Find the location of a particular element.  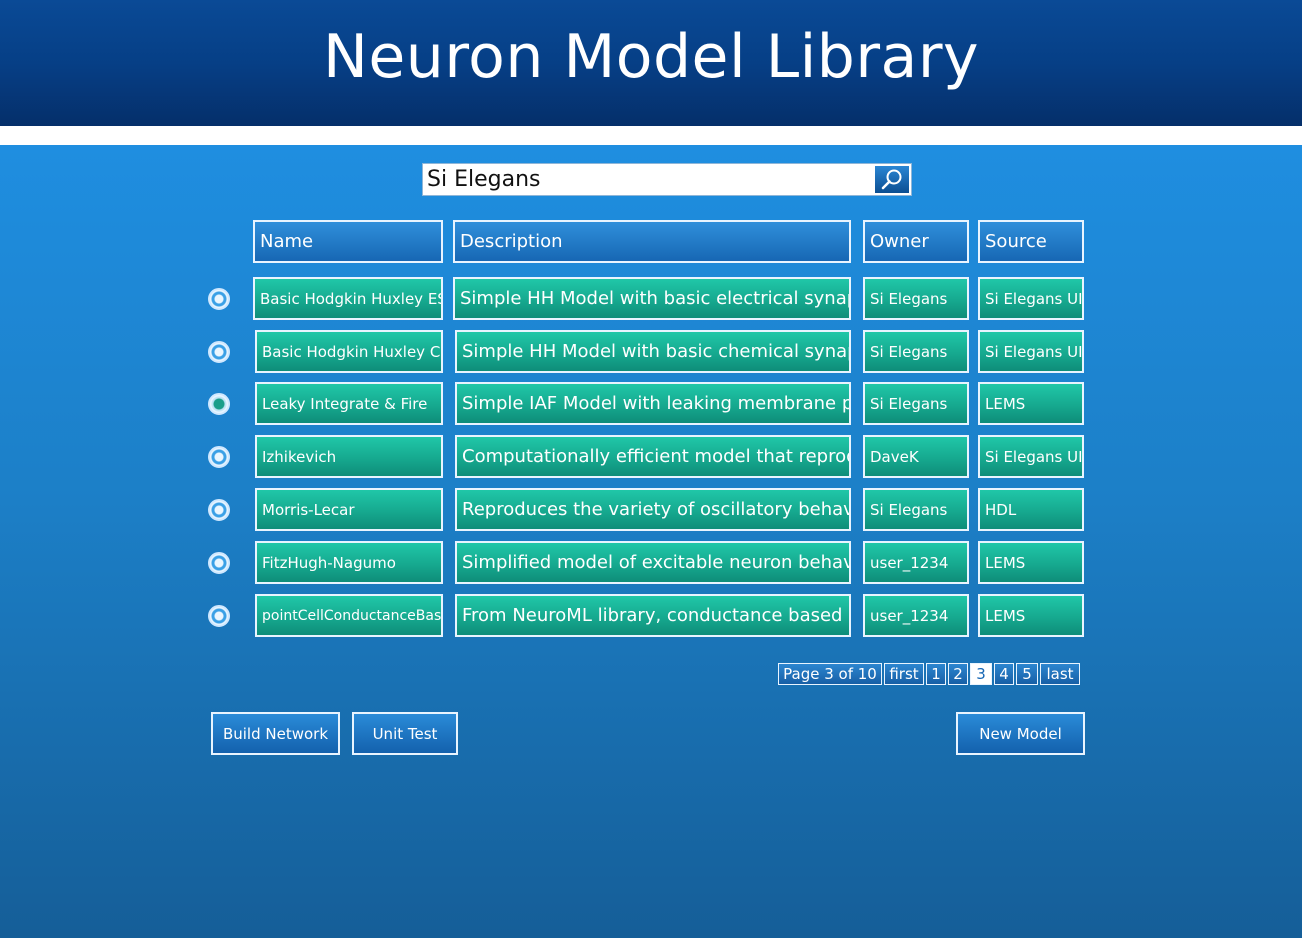

page-link-3-current: 3 is located at coordinates (981, 674).